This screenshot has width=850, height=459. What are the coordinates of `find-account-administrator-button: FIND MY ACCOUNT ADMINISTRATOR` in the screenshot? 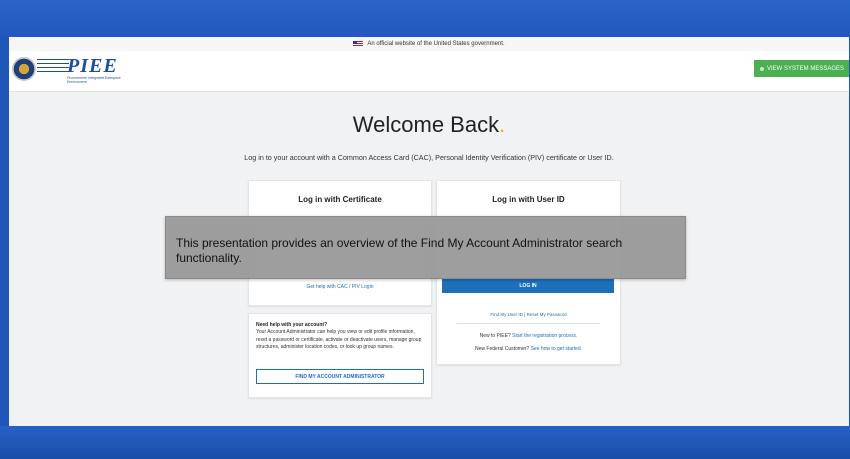 It's located at (340, 376).